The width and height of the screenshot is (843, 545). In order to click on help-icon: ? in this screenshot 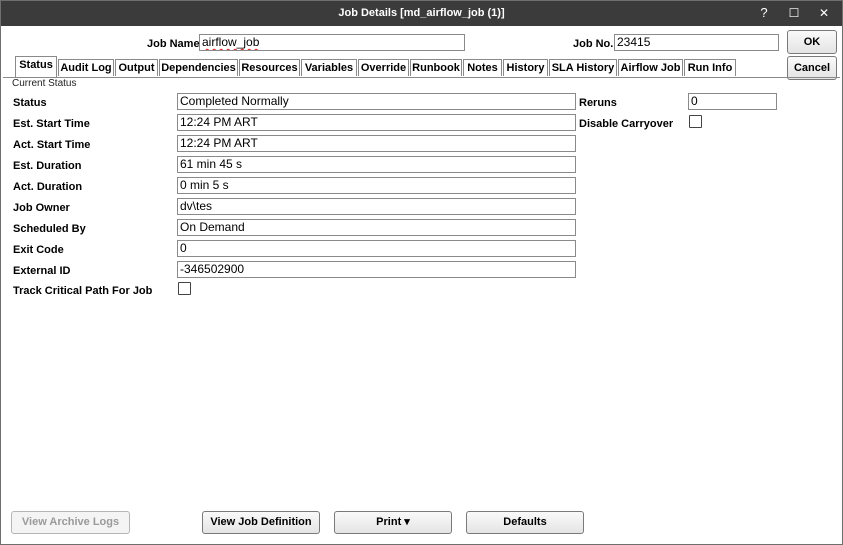, I will do `click(764, 13)`.